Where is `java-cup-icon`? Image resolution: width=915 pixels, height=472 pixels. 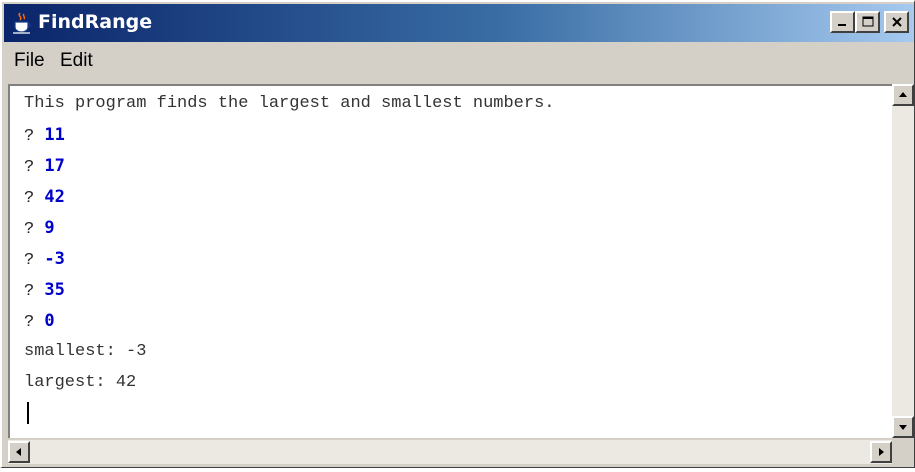
java-cup-icon is located at coordinates (22, 23).